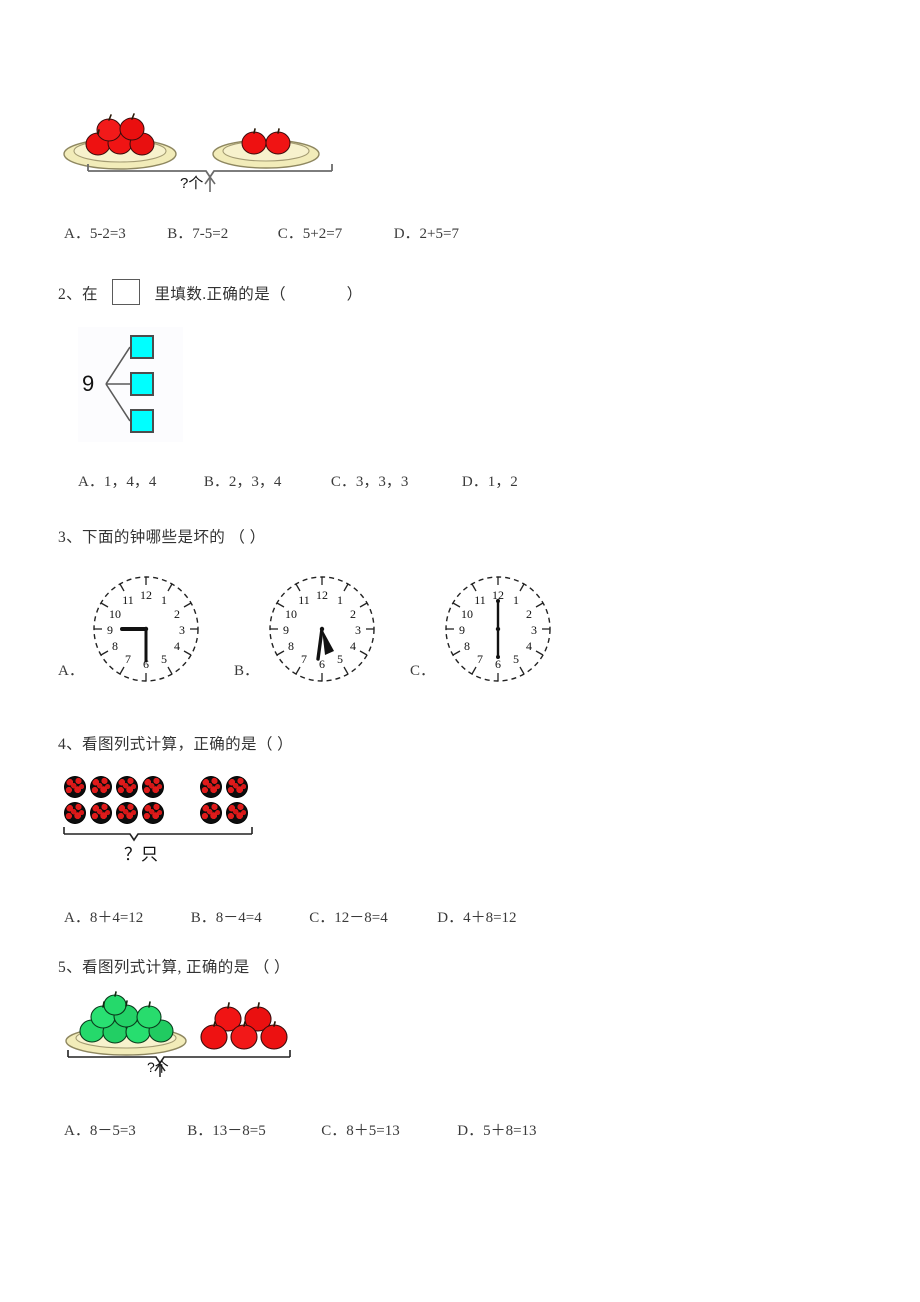 This screenshot has width=920, height=1302. I want to click on q1-figure: ?个, so click(208, 144).